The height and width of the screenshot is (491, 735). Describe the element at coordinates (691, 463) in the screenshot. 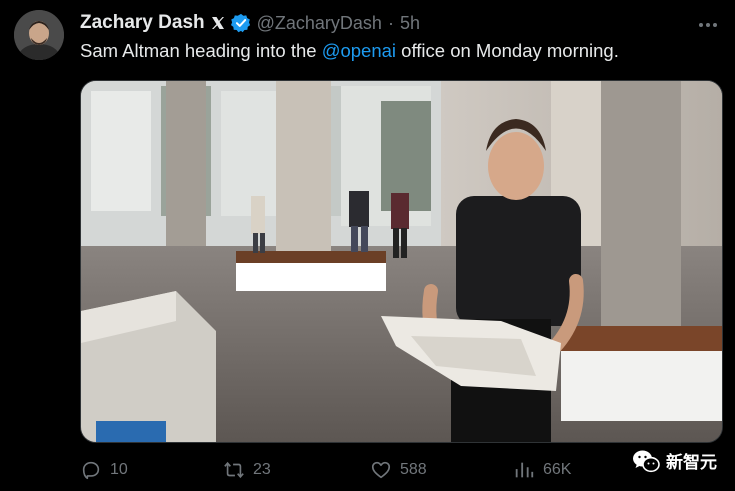

I see `watermark-label: 新智元` at that location.